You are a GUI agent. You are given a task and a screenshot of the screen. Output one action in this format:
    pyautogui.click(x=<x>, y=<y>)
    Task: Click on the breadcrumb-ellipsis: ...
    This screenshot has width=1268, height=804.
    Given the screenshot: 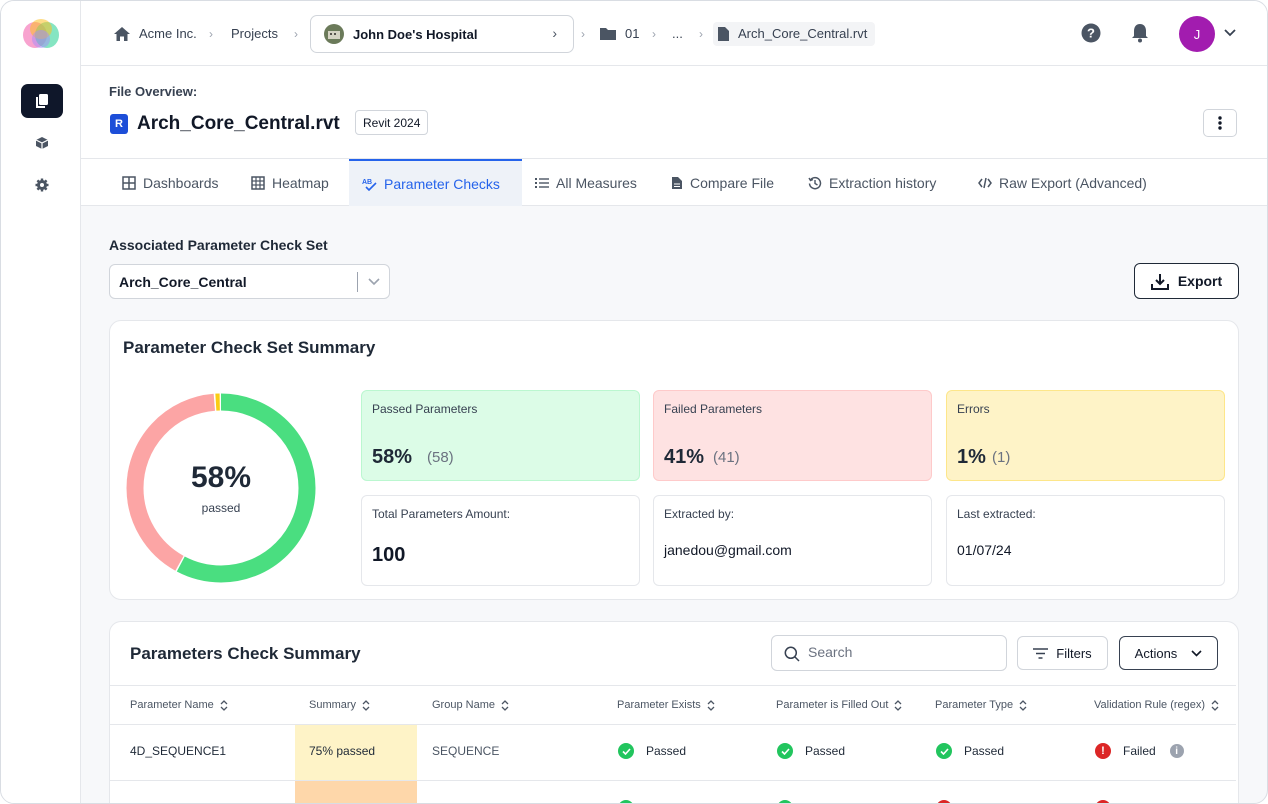 What is the action you would take?
    pyautogui.click(x=677, y=33)
    